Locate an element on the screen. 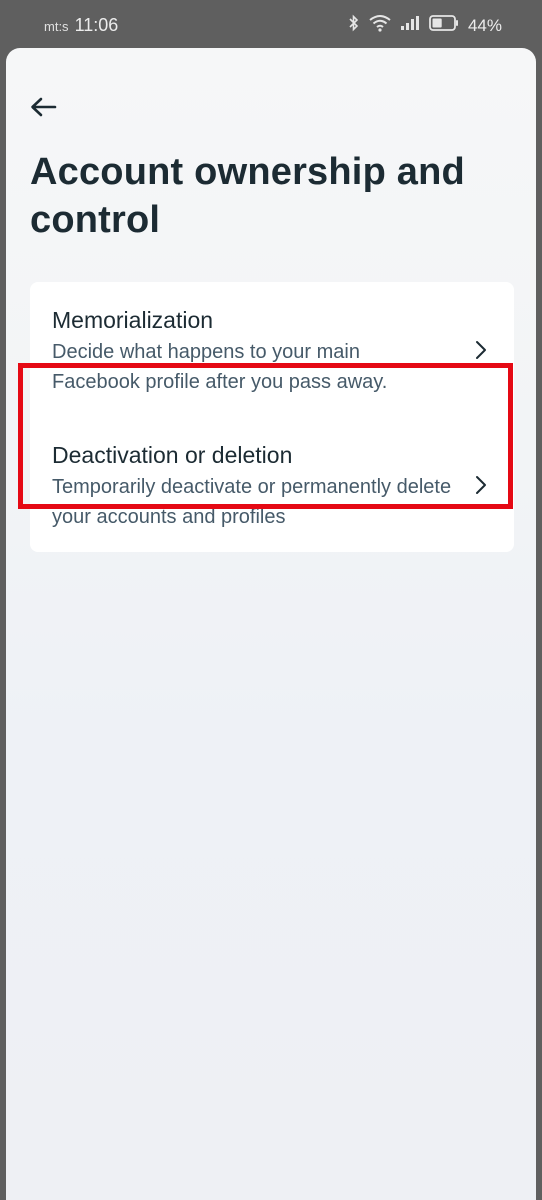  status-bar-right: 44% is located at coordinates (425, 25).